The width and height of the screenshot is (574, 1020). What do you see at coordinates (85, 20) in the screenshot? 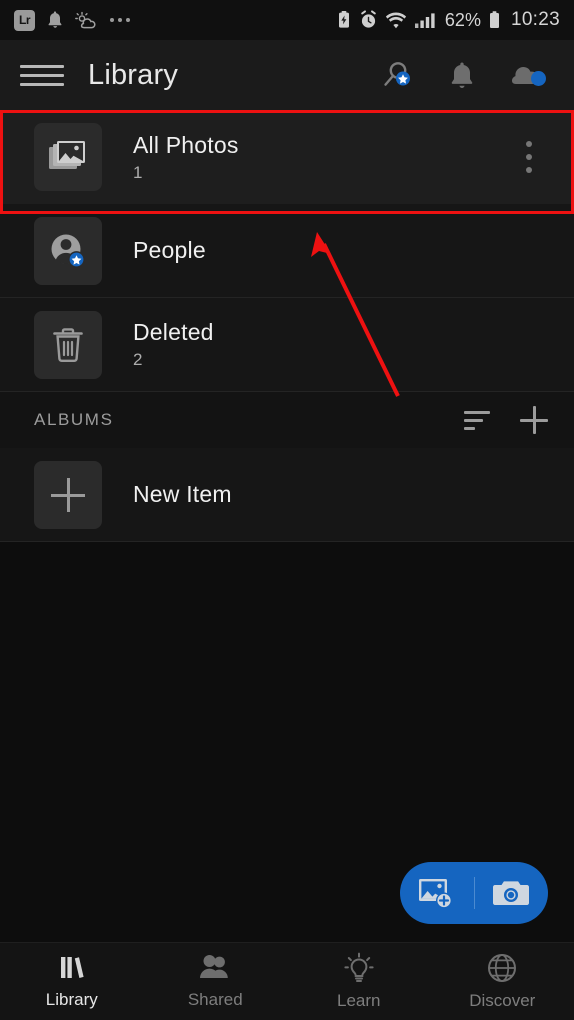
I see `weather-icon` at bounding box center [85, 20].